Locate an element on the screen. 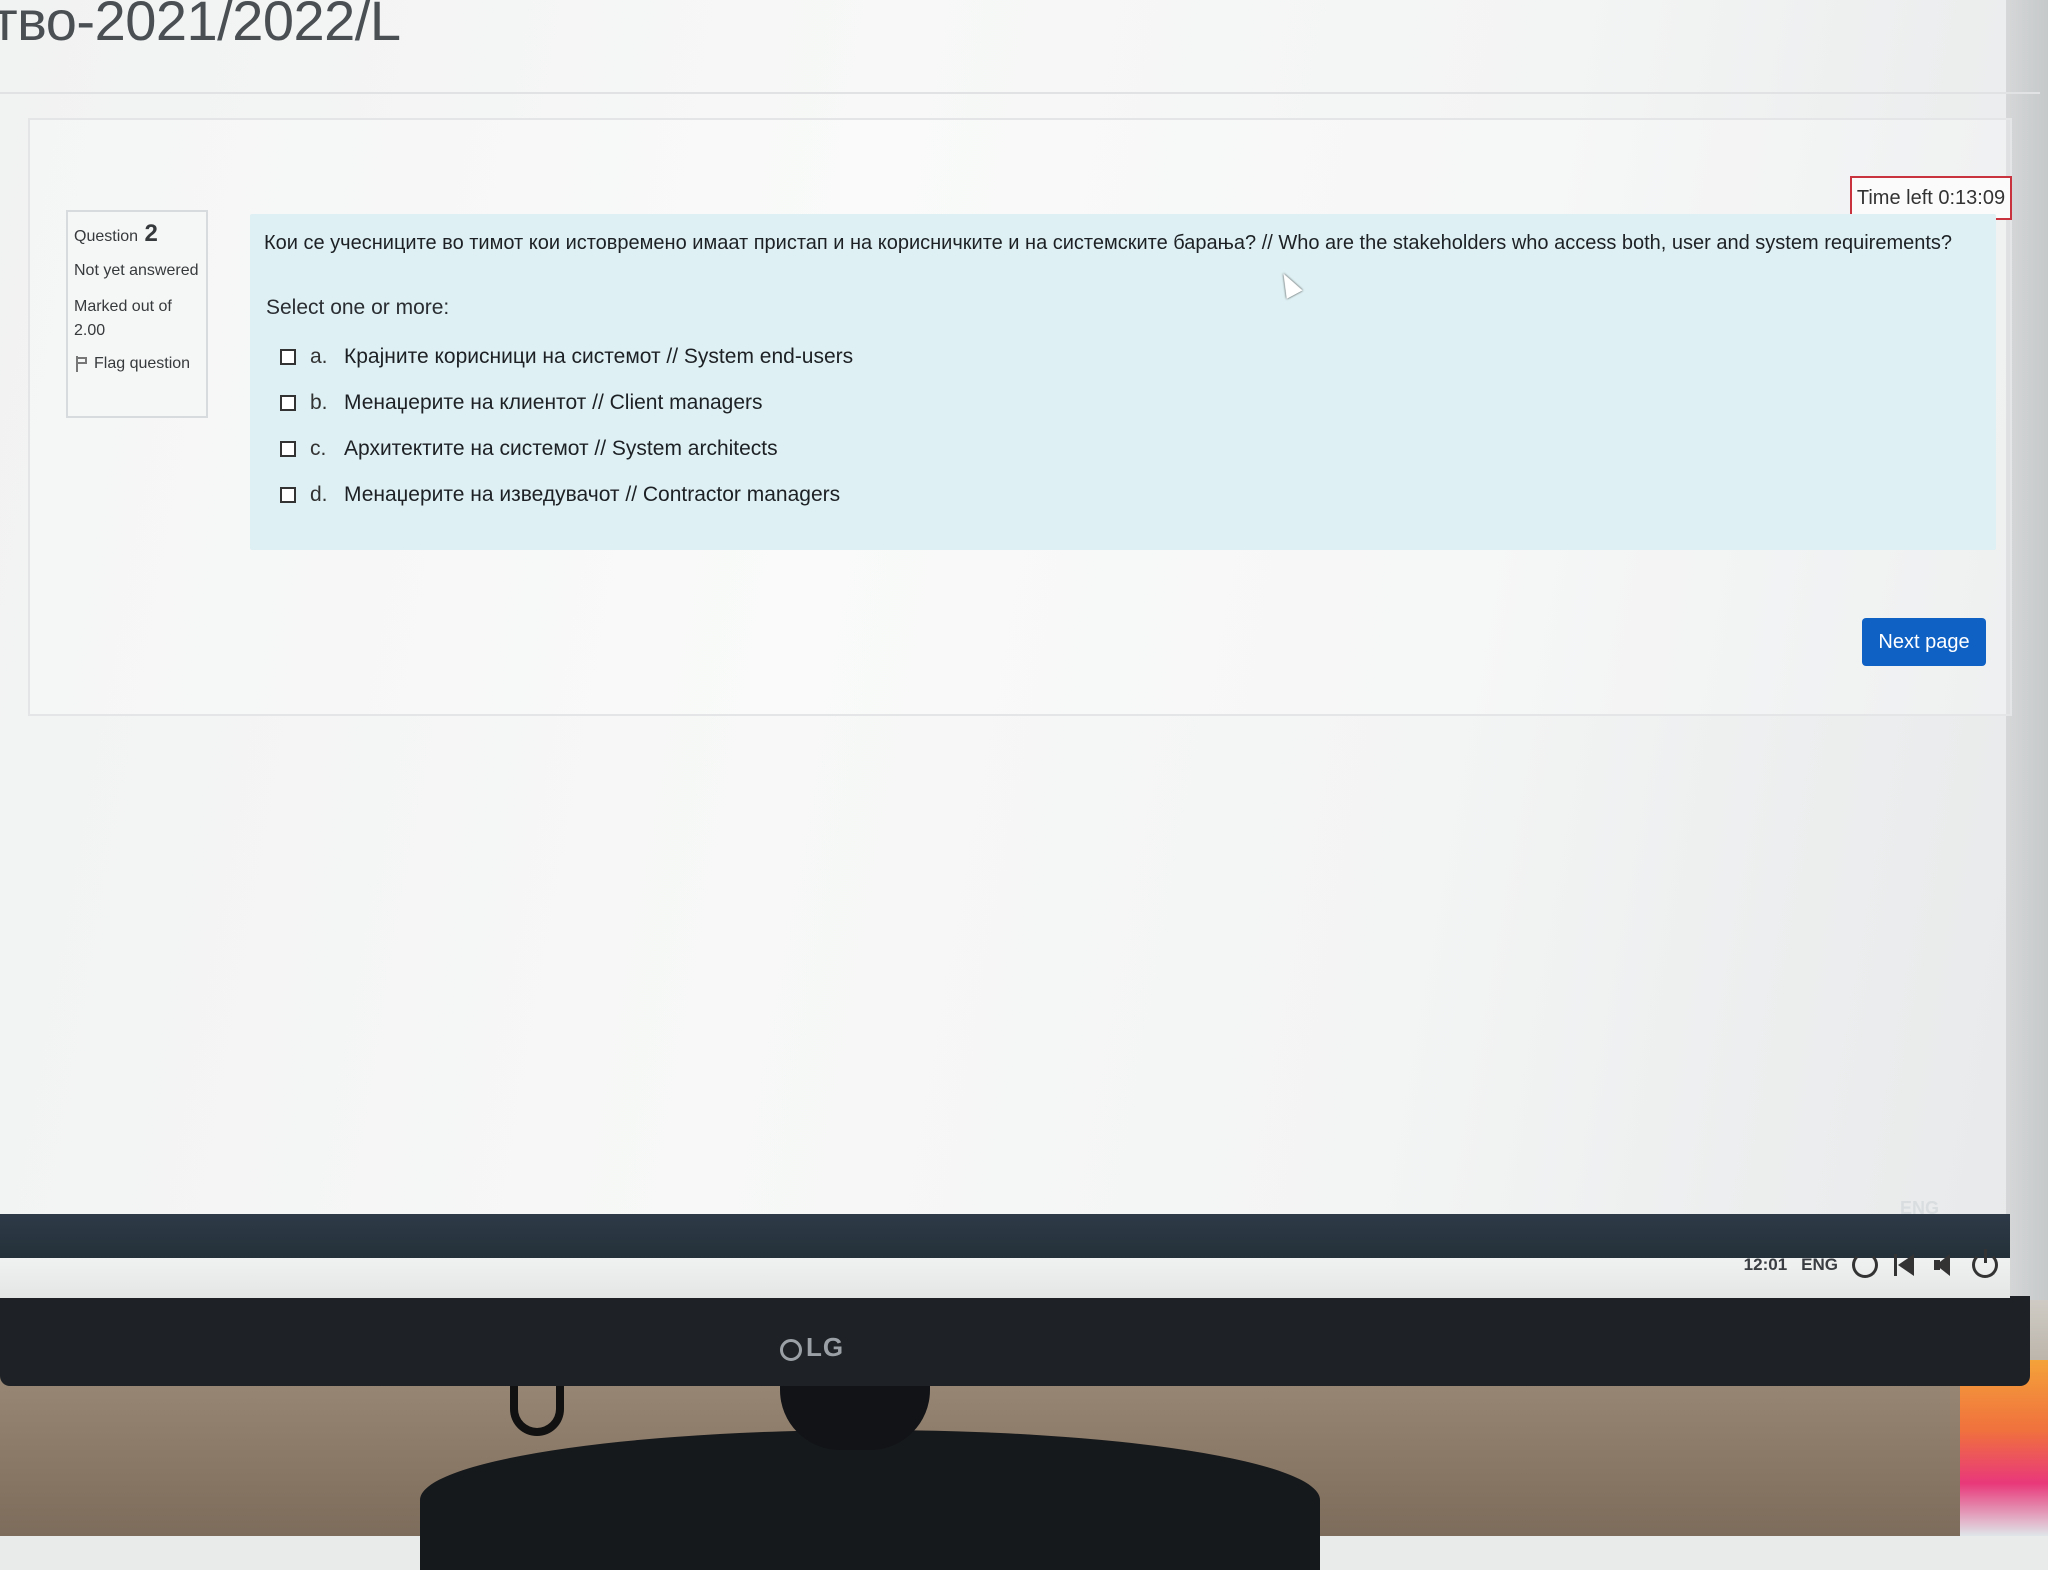 Image resolution: width=2048 pixels, height=1570 pixels. option-a-checkbox is located at coordinates (288, 357).